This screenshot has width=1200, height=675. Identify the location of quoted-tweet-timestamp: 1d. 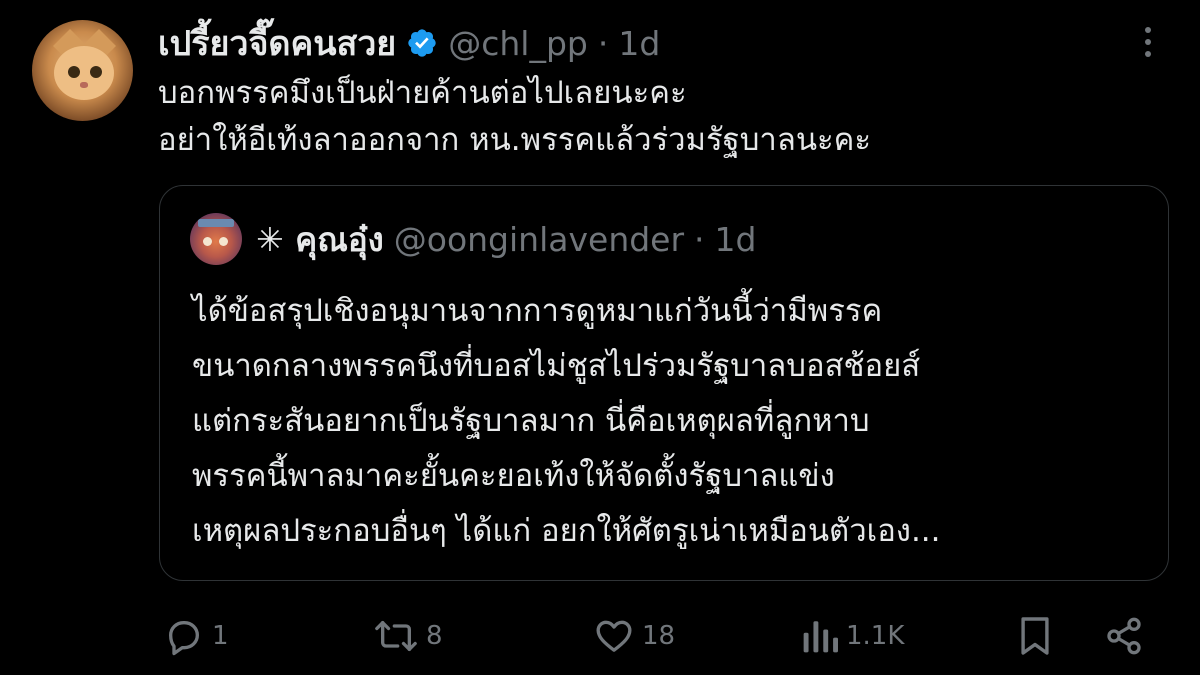
(736, 239).